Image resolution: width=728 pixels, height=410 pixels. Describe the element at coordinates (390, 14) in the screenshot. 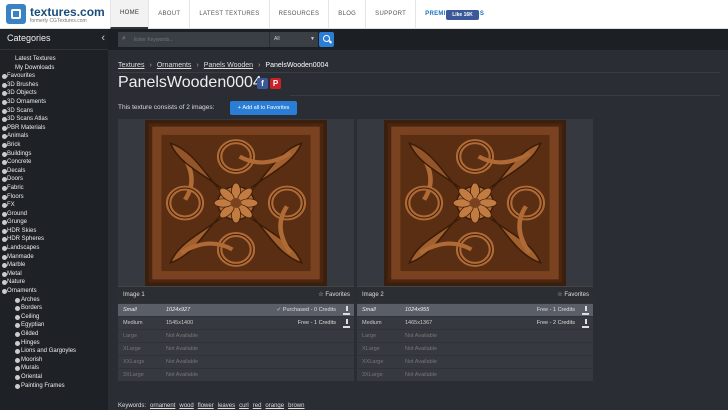

I see `nav-support: SUPPORT` at that location.